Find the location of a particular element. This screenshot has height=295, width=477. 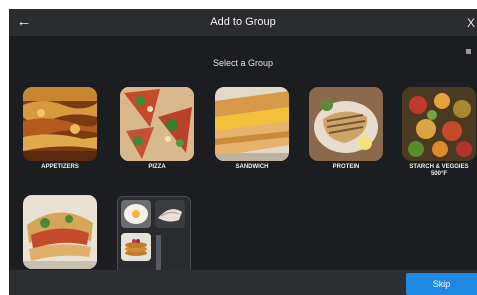

sandwich-image is located at coordinates (252, 124).